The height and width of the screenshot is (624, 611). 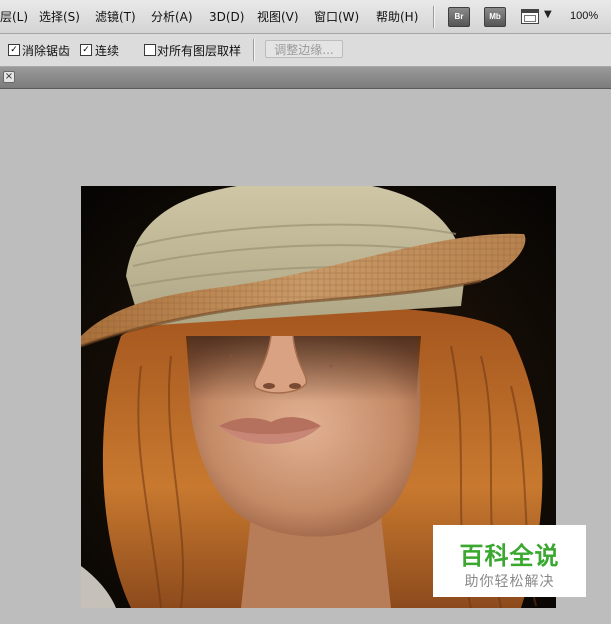 What do you see at coordinates (115, 17) in the screenshot?
I see `menu-filter: 滤镜(T)` at bounding box center [115, 17].